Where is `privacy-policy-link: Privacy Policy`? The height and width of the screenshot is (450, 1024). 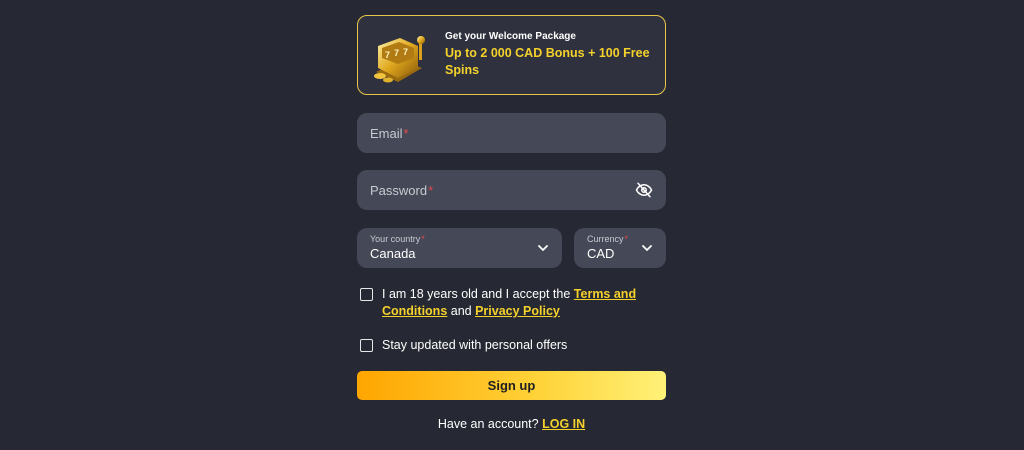 privacy-policy-link: Privacy Policy is located at coordinates (517, 311).